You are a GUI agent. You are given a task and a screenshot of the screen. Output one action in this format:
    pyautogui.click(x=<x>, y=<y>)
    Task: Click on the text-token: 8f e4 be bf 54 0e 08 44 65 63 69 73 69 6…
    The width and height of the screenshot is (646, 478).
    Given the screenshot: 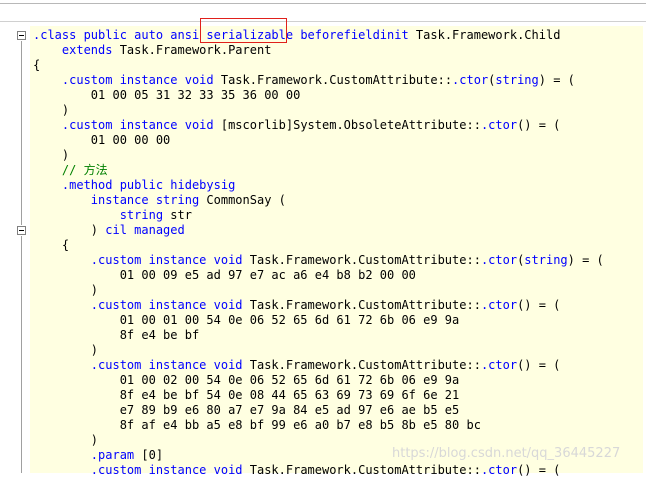 What is the action you would take?
    pyautogui.click(x=246, y=395)
    